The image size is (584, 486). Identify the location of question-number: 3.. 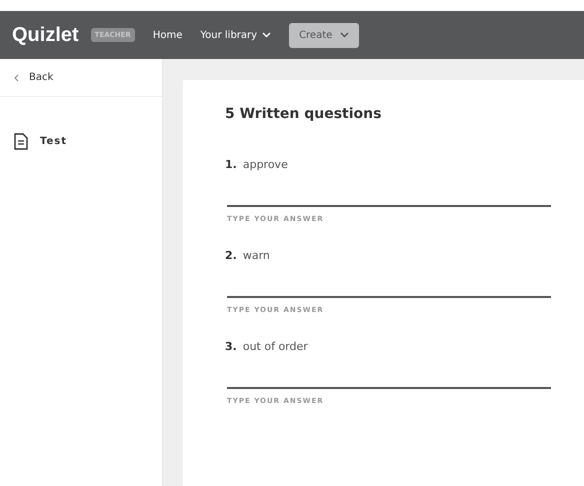
(231, 346).